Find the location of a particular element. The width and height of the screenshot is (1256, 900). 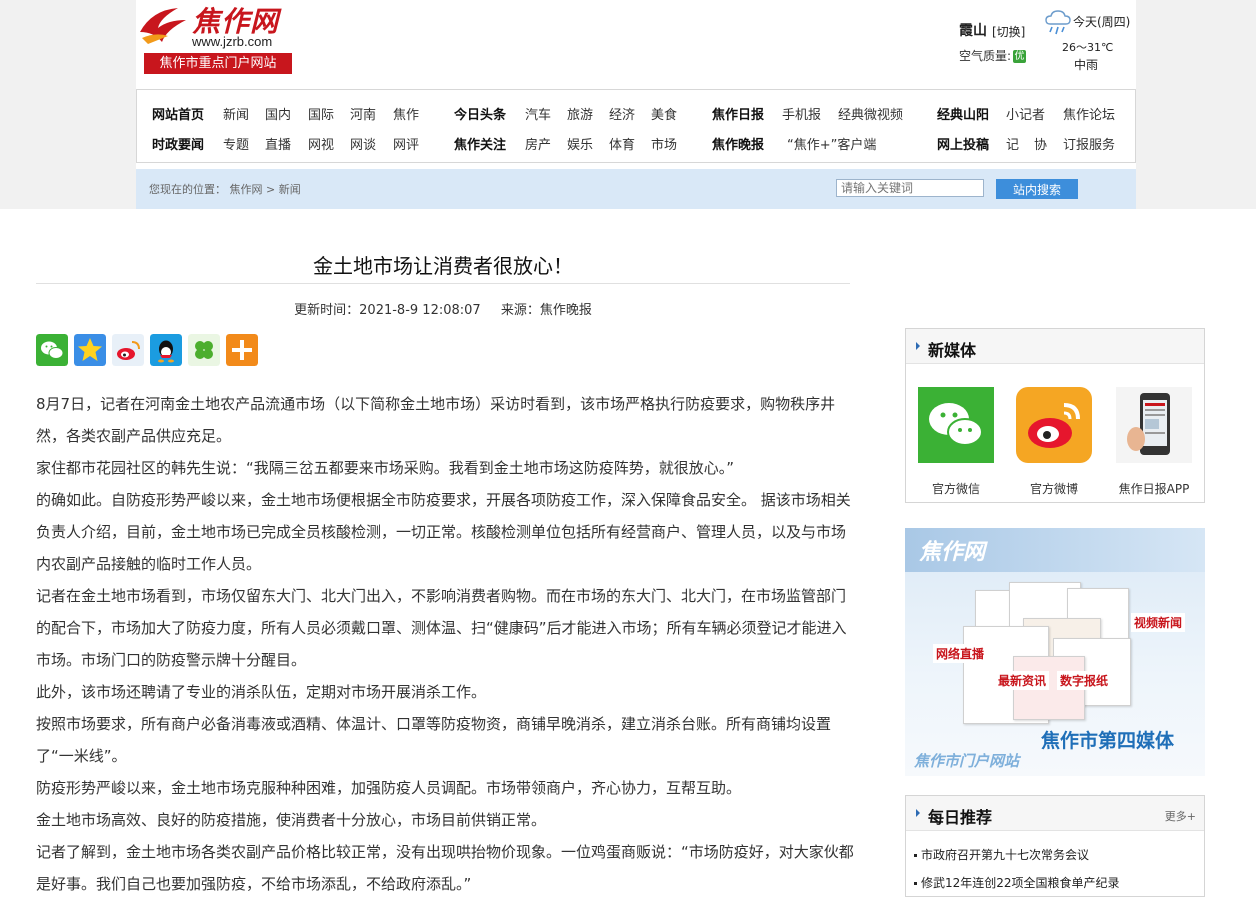

recommend-item-text: 修武12年连创22项全国粮食单产纪录 is located at coordinates (1020, 883).